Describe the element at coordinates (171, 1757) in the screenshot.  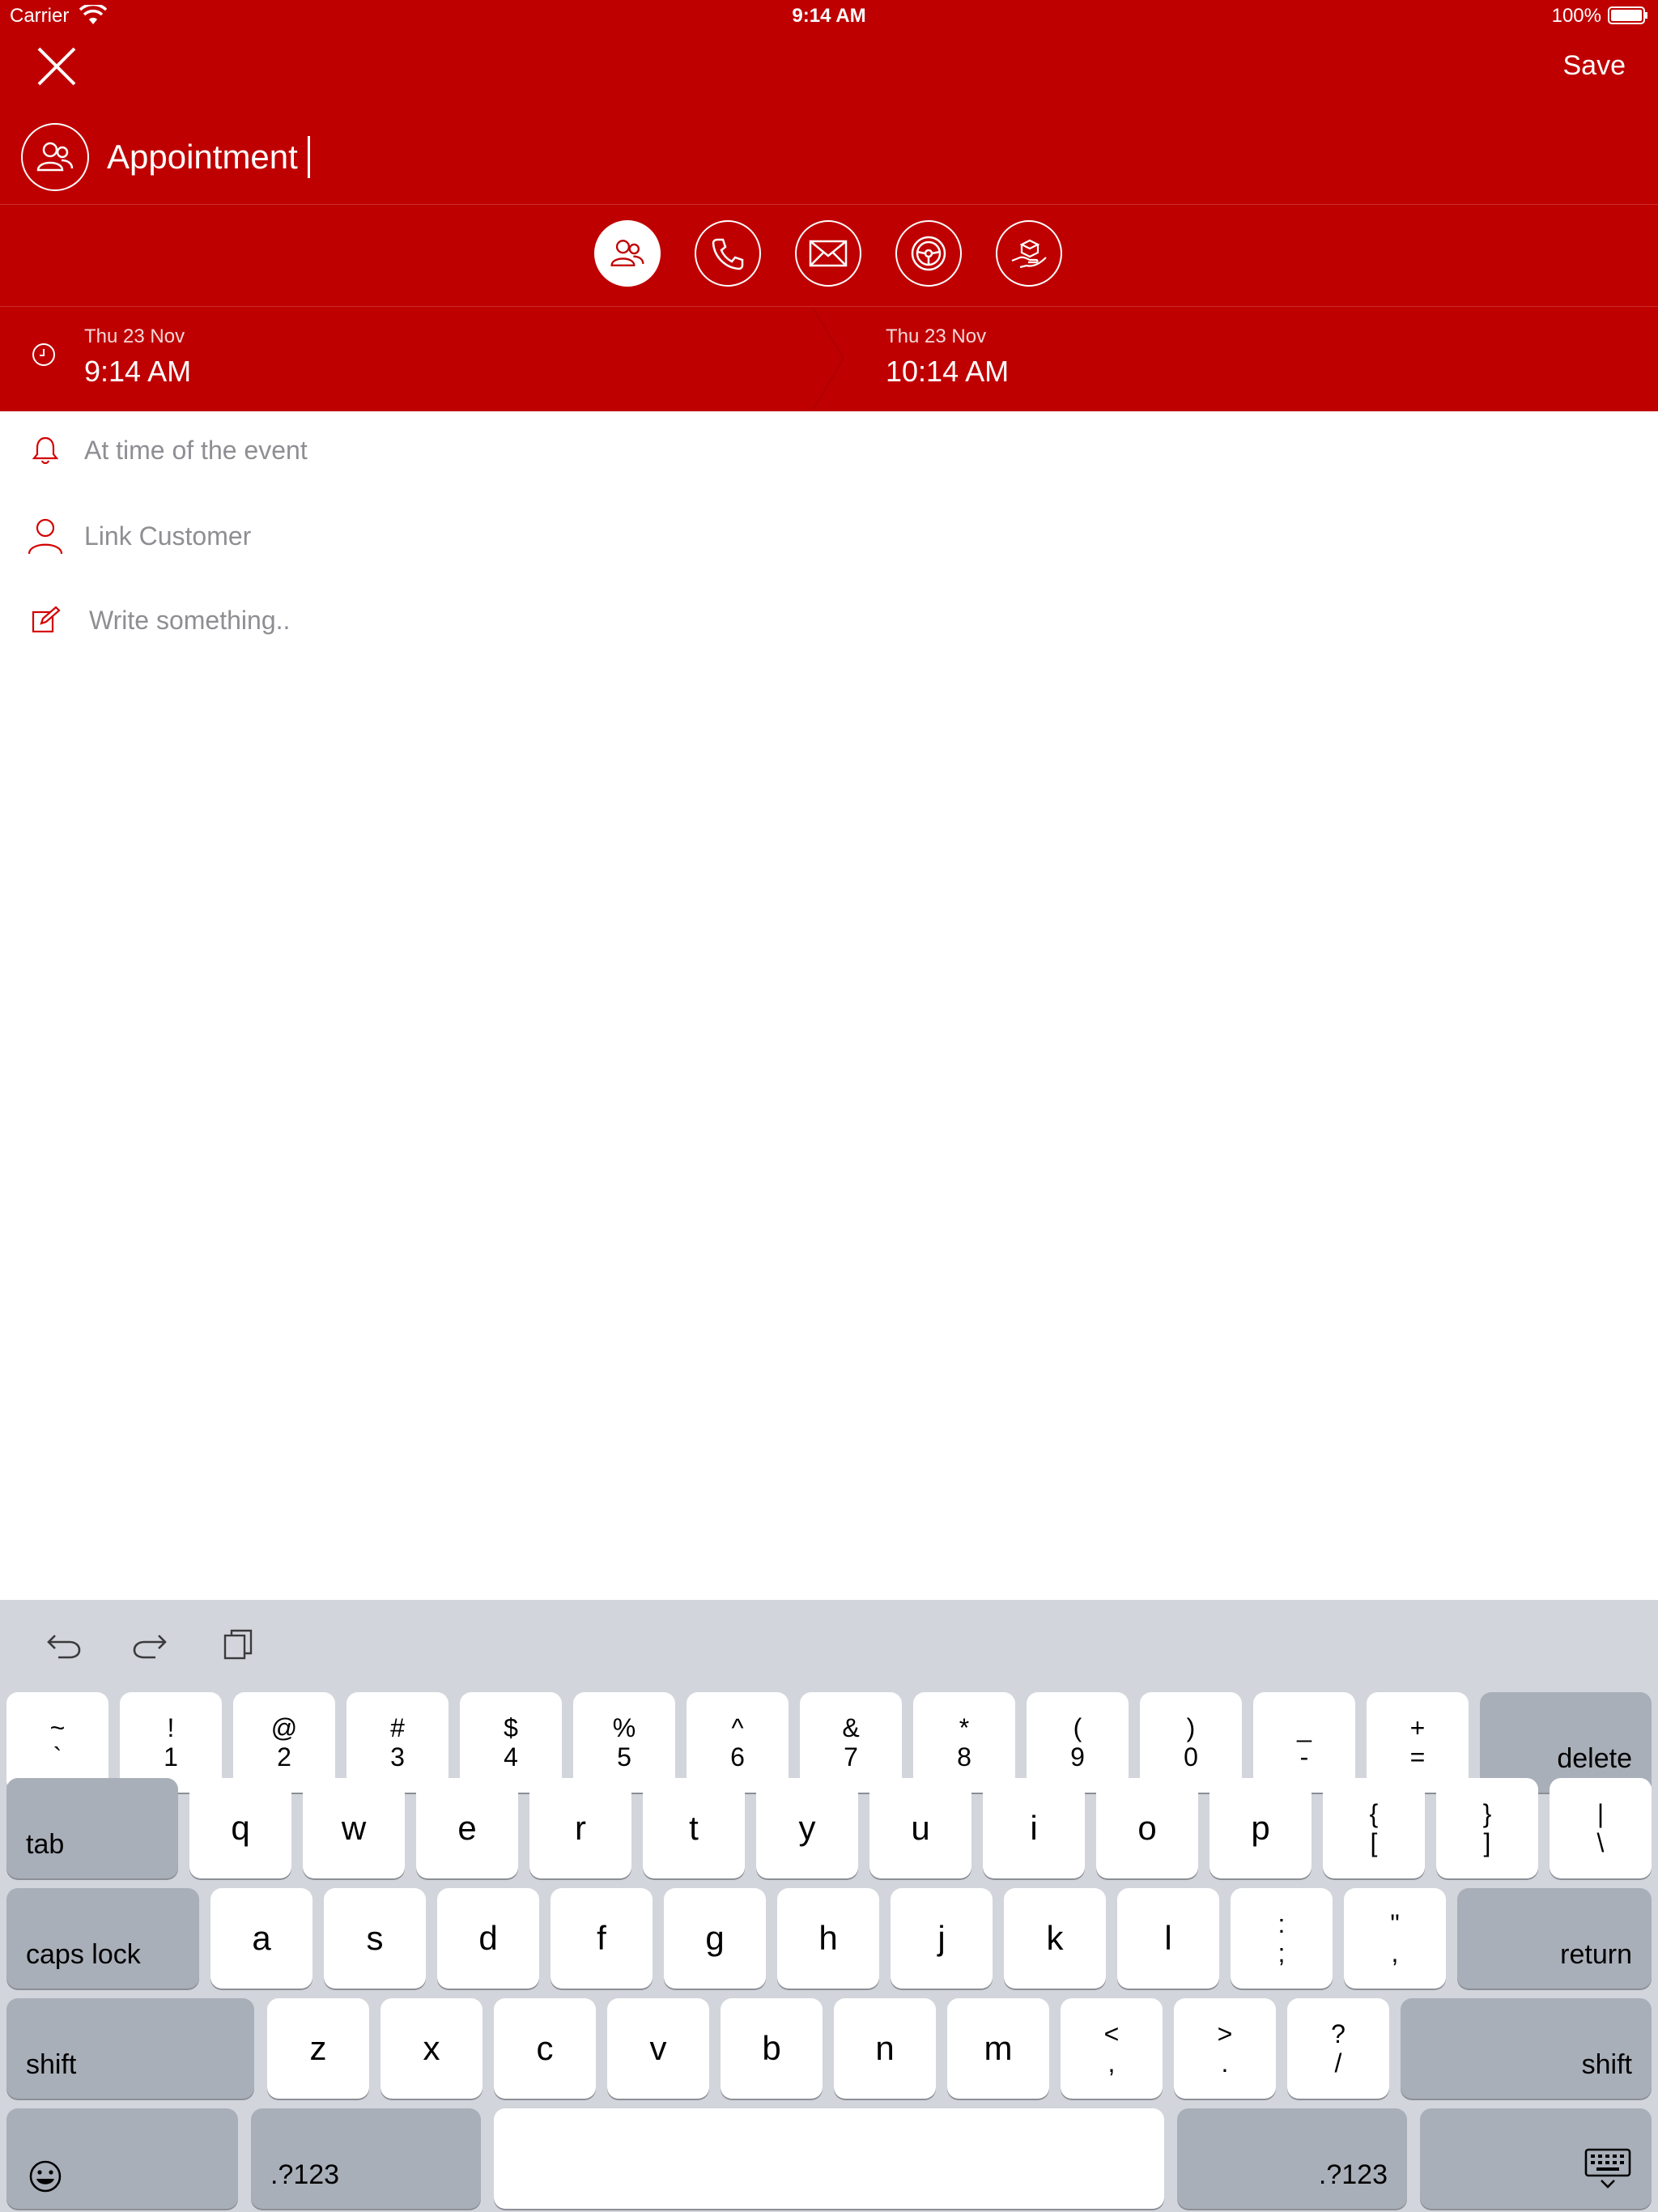
I see `key-glyph: 1` at that location.